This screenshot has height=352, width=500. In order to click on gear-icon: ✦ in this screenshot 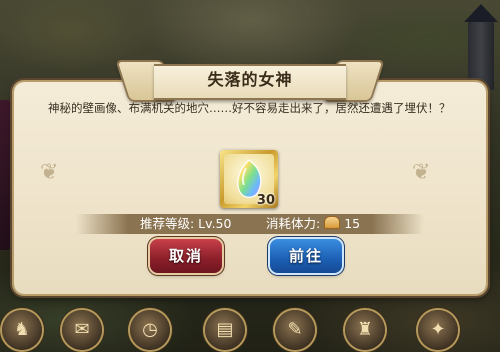, I will do `click(438, 330)`.